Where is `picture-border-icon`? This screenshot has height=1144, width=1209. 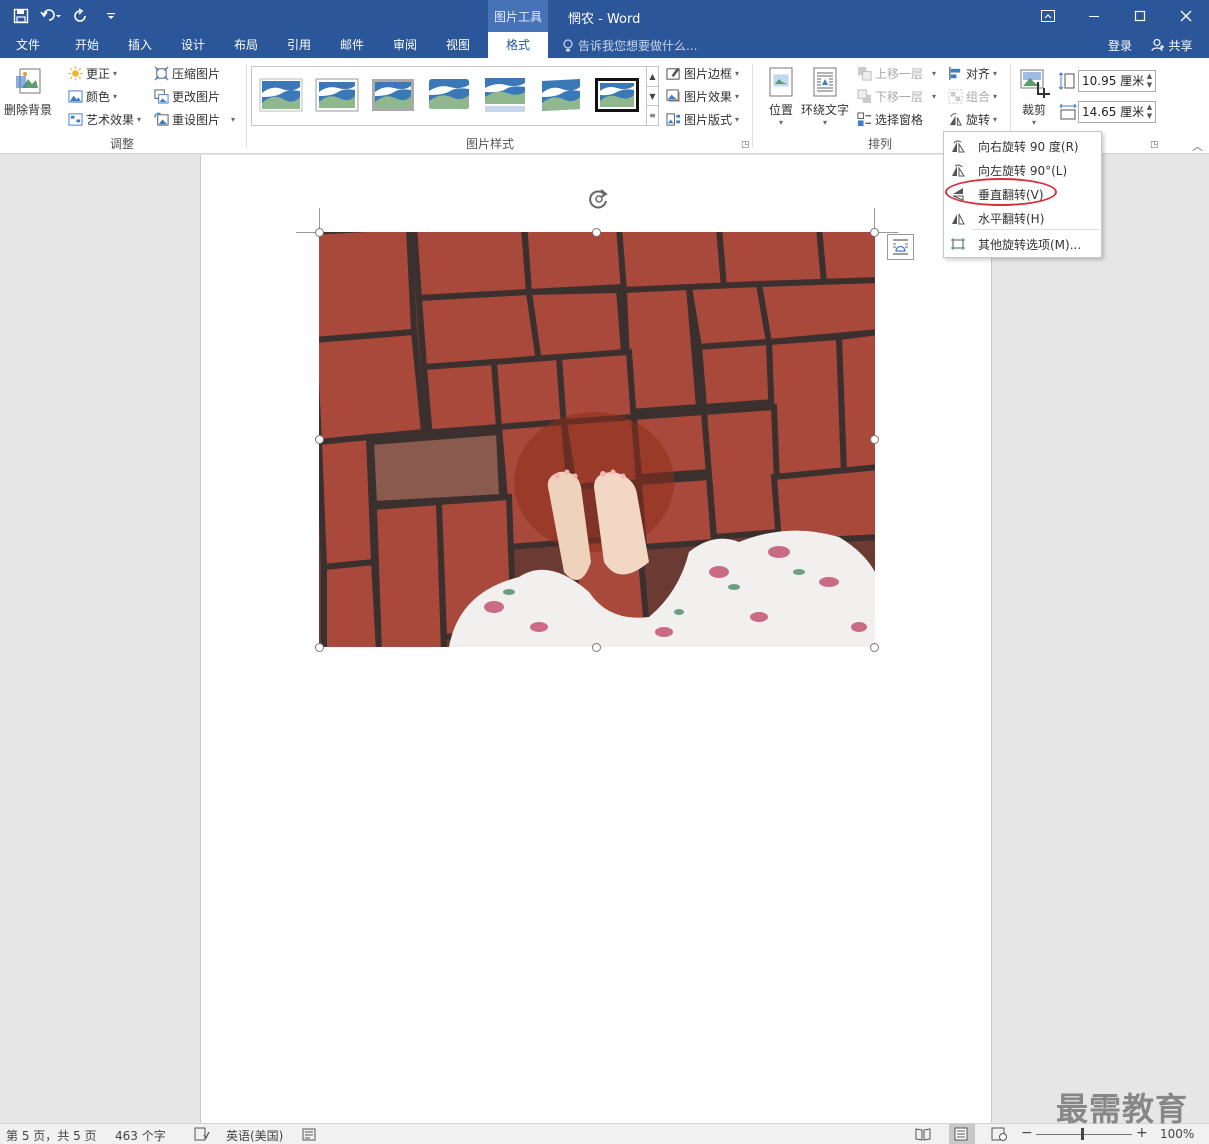
picture-border-icon is located at coordinates (673, 73).